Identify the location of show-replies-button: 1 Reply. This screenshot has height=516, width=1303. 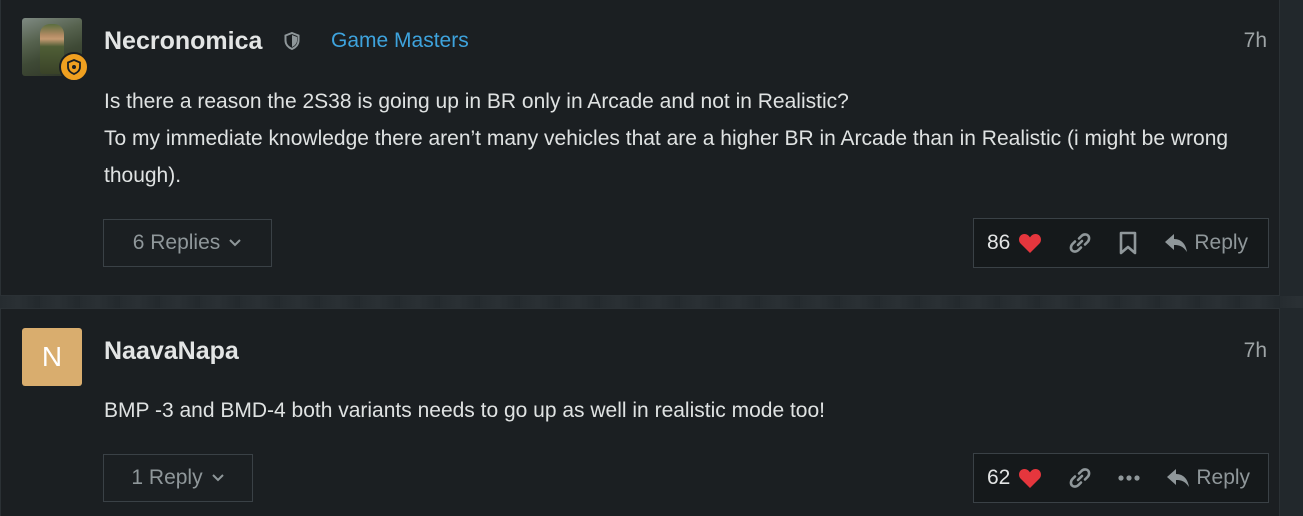
(178, 478).